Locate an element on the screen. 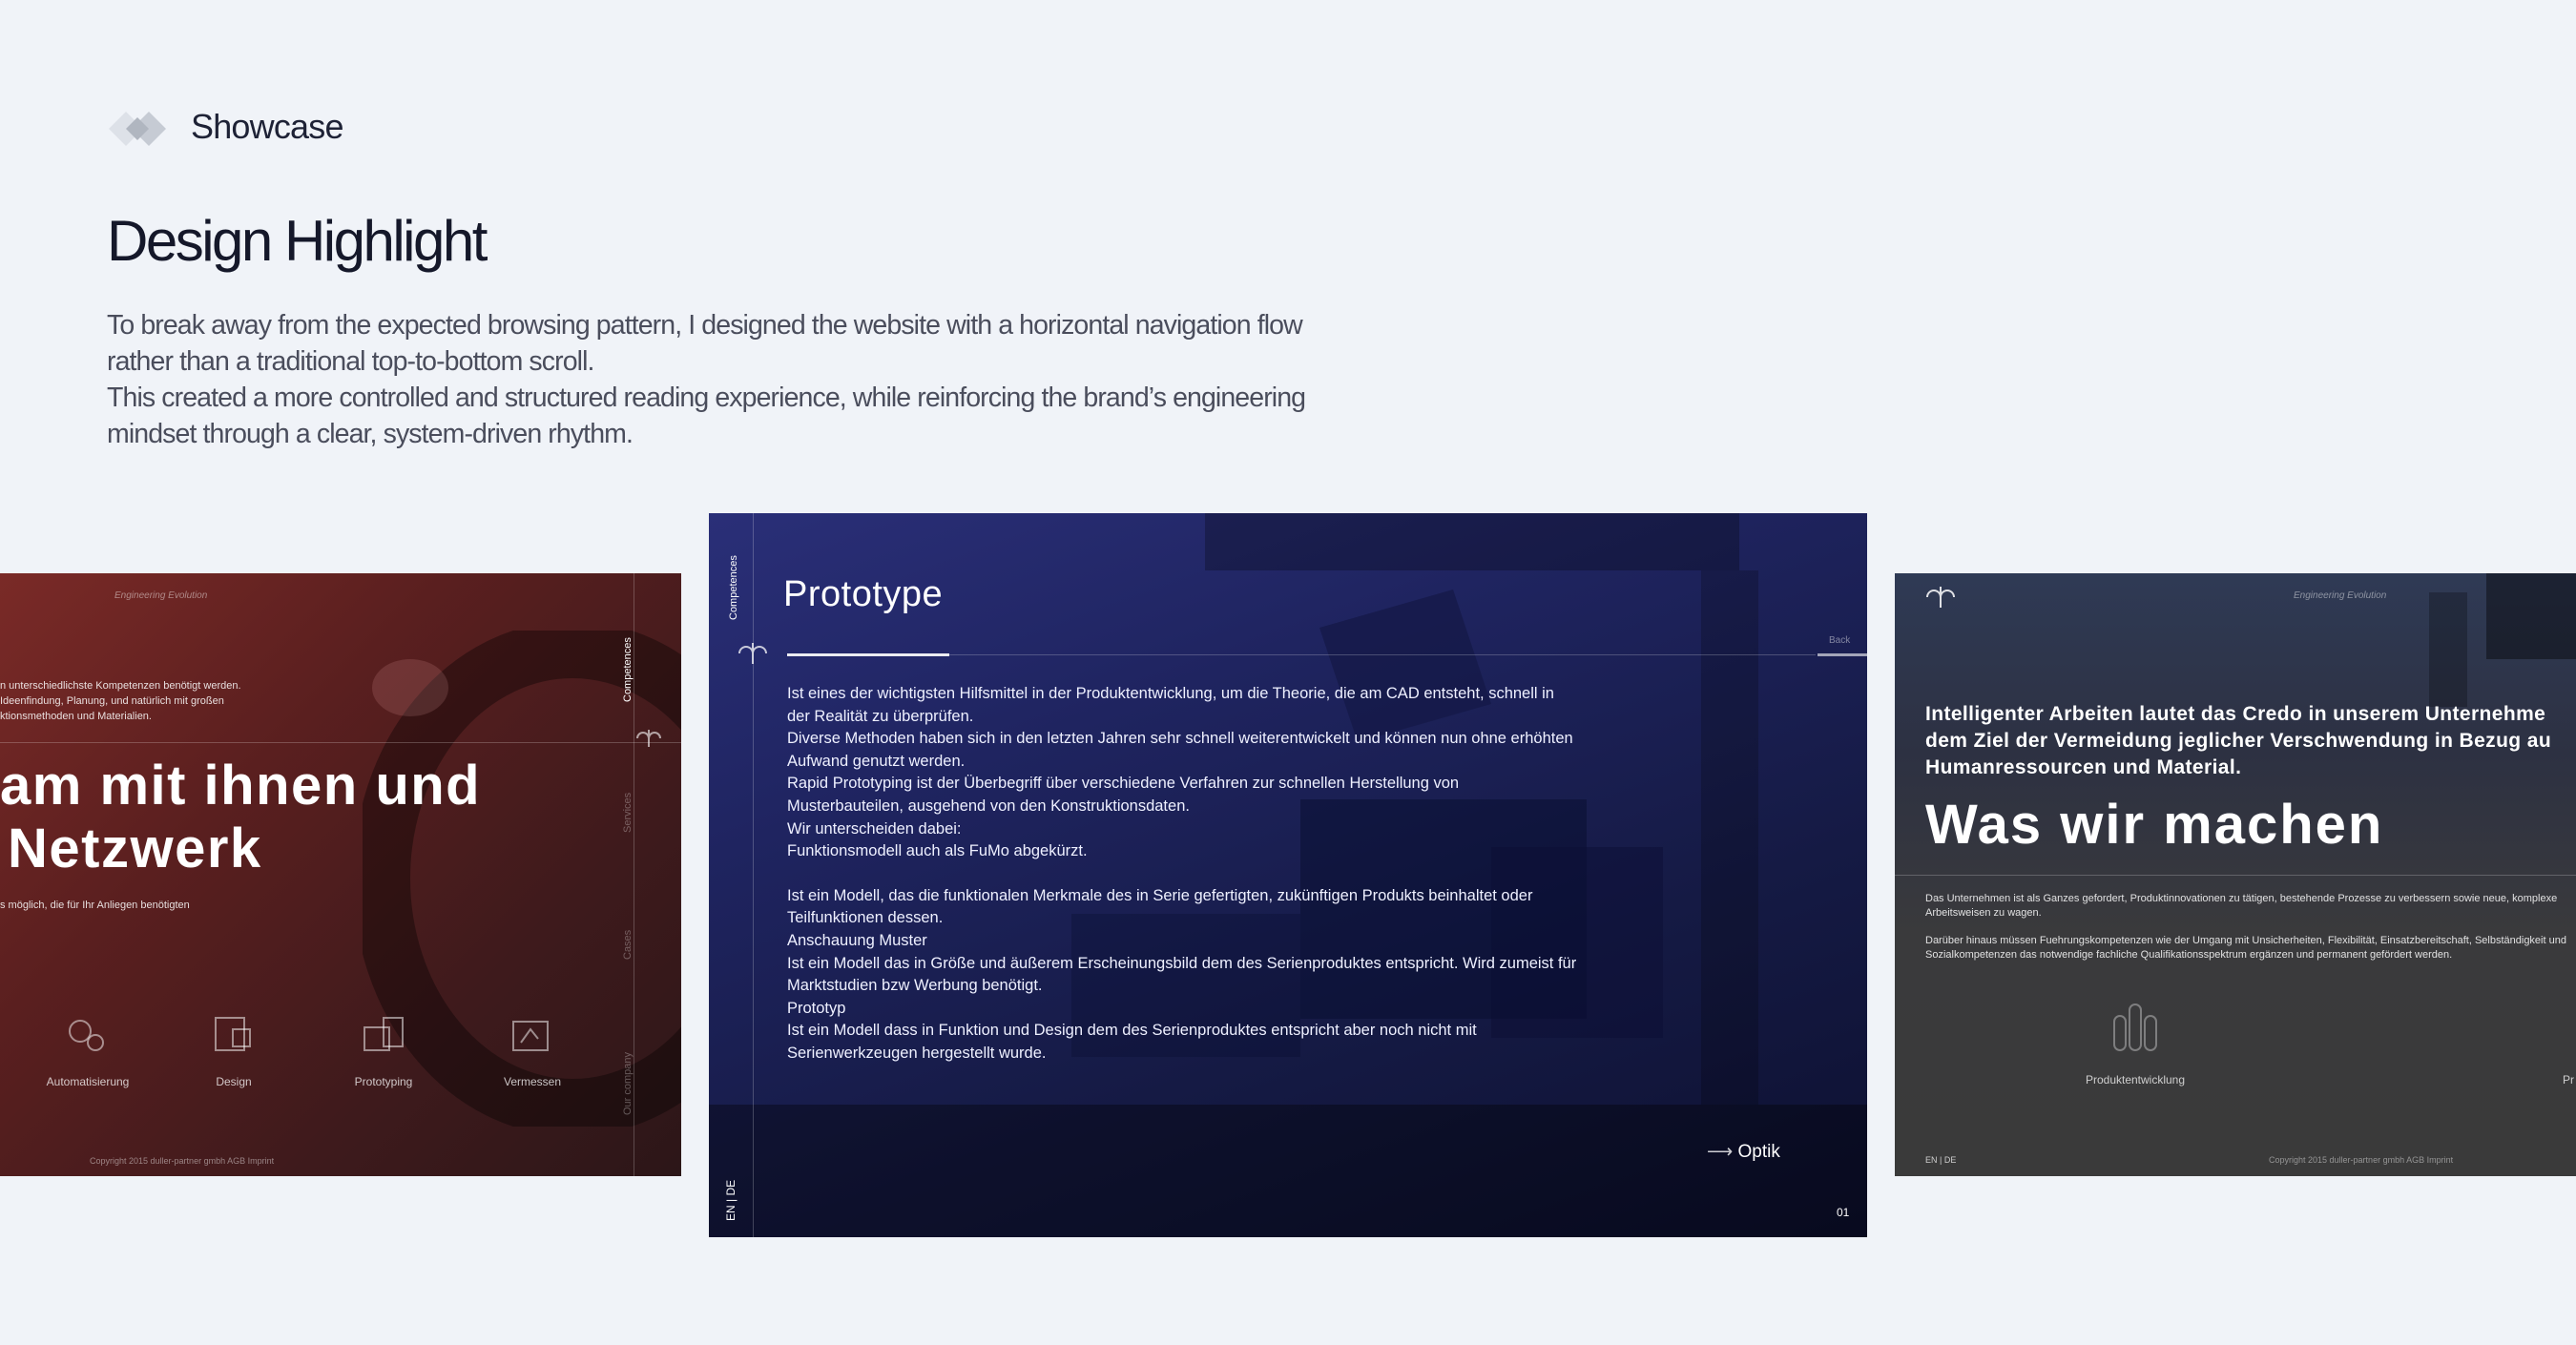  gears-icon is located at coordinates (87, 1035).